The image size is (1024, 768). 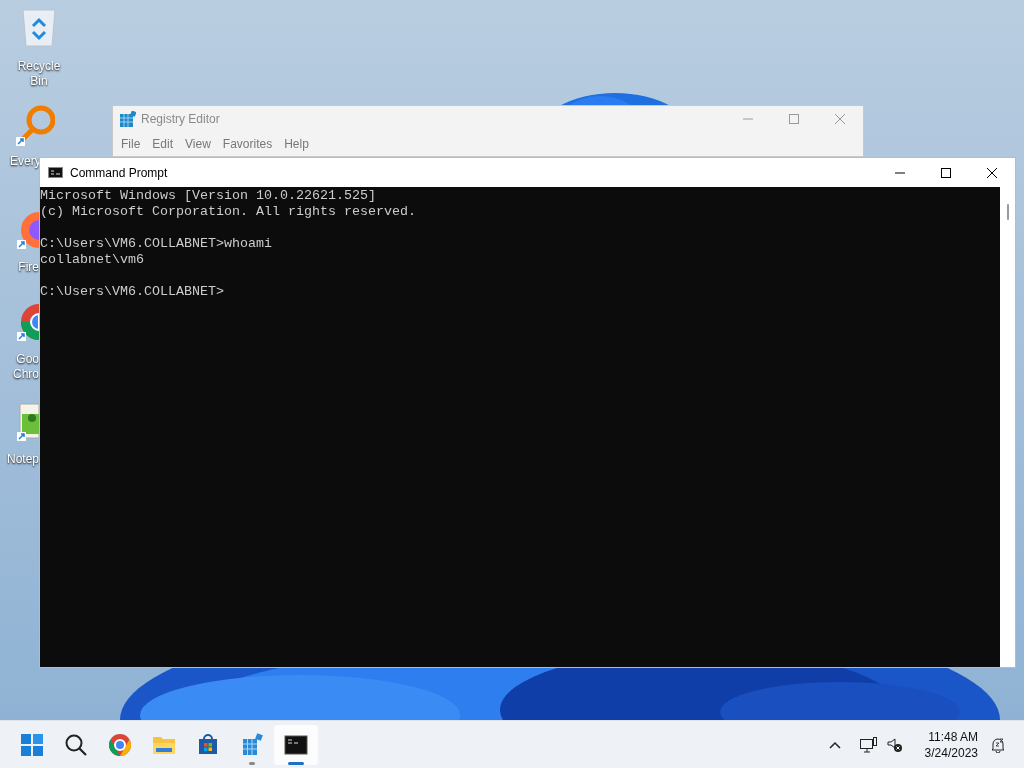 What do you see at coordinates (76, 744) in the screenshot?
I see `search-icon` at bounding box center [76, 744].